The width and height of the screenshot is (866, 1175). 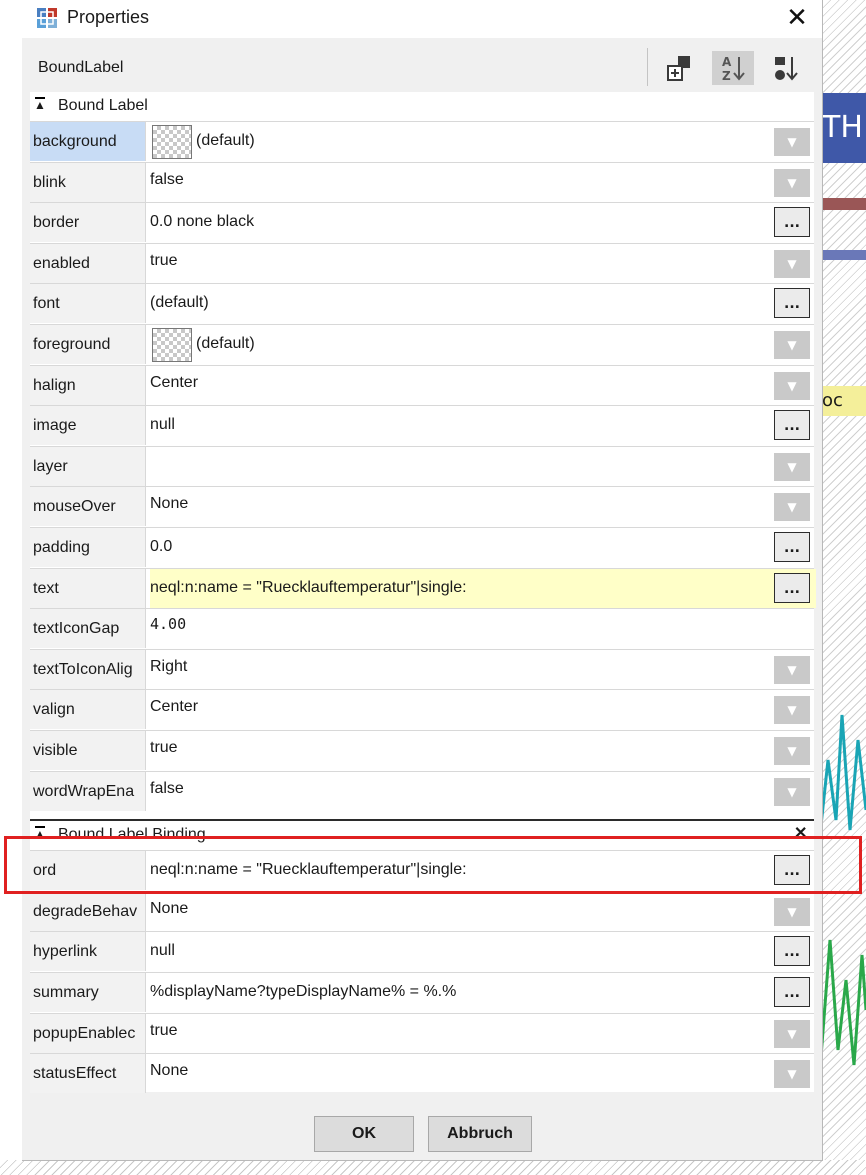 I want to click on property-row-layer: layer ▼, so click(x=422, y=466).